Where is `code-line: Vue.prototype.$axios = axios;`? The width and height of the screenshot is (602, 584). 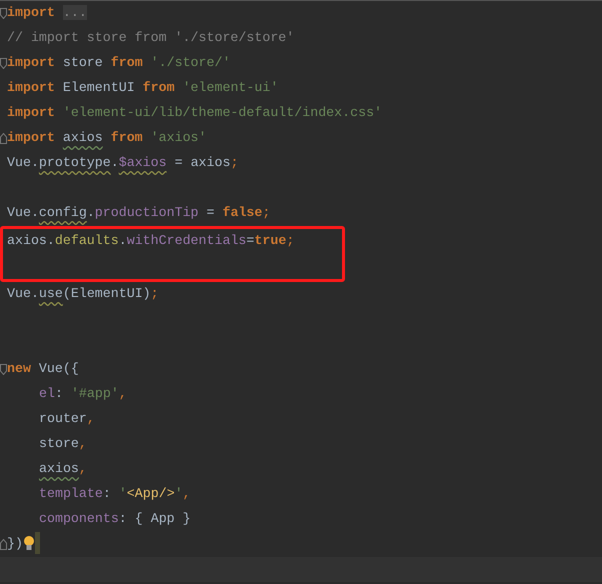
code-line: Vue.prototype.$axios = axios; is located at coordinates (122, 162).